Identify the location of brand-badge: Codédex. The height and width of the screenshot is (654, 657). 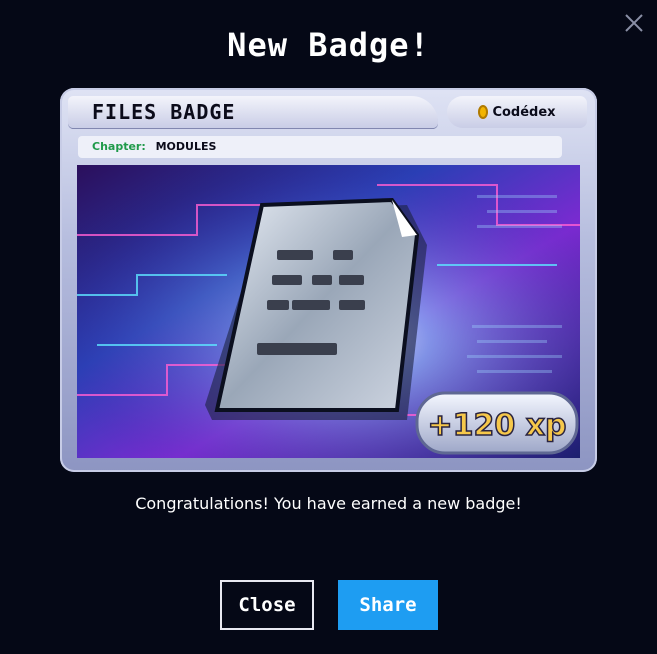
(517, 112).